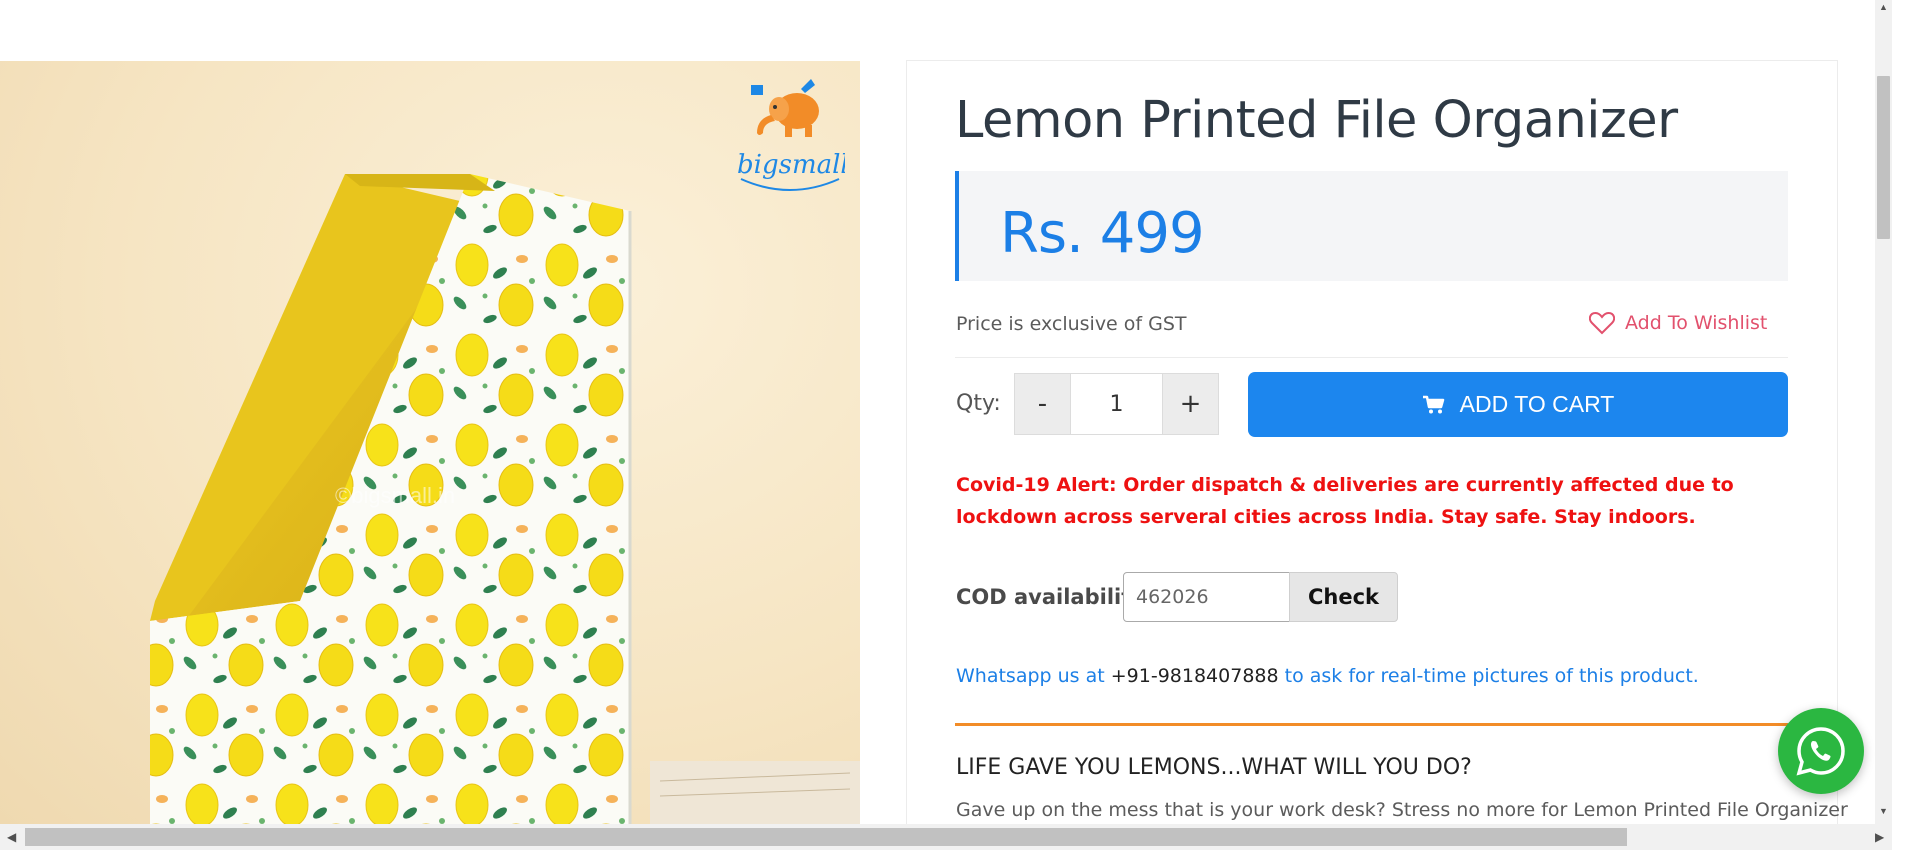 This screenshot has height=850, width=1921. I want to click on pincode-input, so click(1206, 597).